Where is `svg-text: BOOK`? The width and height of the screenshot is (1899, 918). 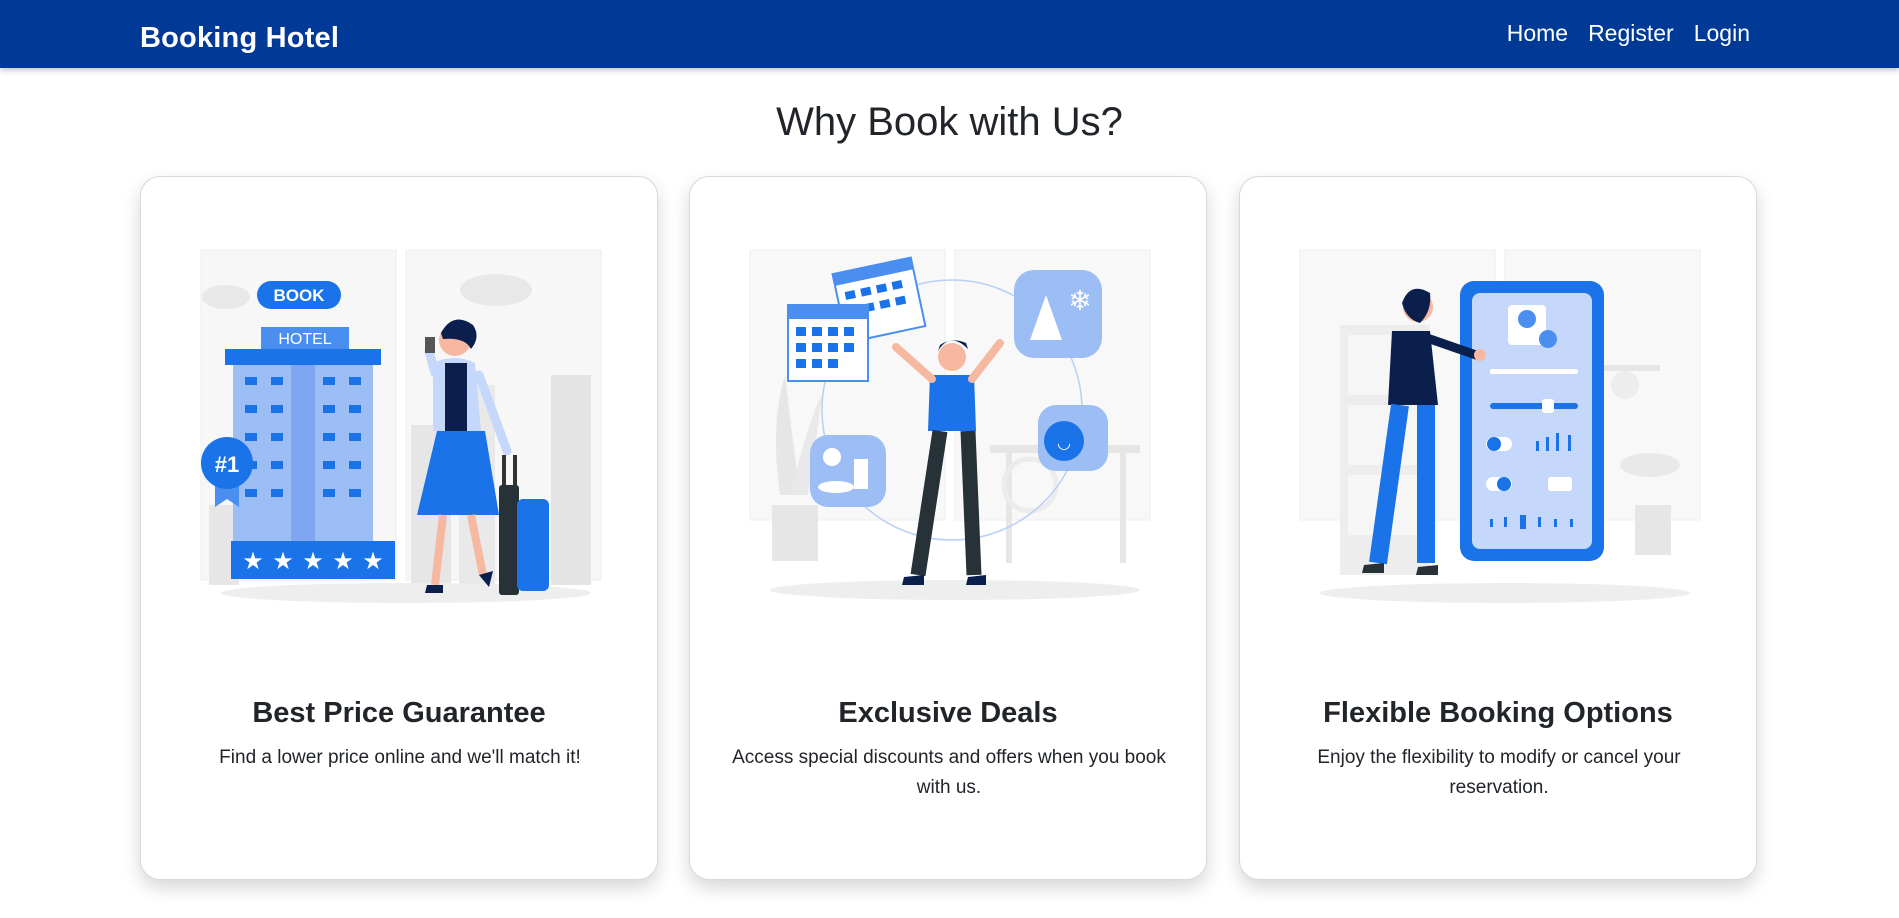 svg-text: BOOK is located at coordinates (300, 295).